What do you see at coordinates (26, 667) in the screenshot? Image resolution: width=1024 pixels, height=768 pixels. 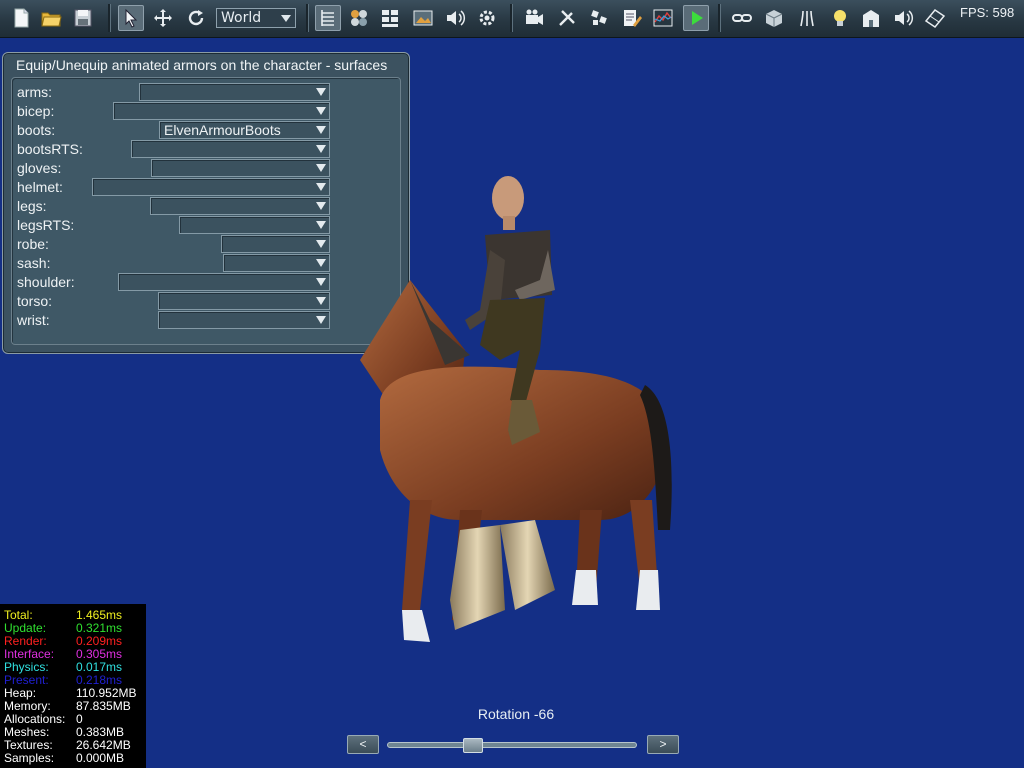 I see `stat-label: Physics:` at bounding box center [26, 667].